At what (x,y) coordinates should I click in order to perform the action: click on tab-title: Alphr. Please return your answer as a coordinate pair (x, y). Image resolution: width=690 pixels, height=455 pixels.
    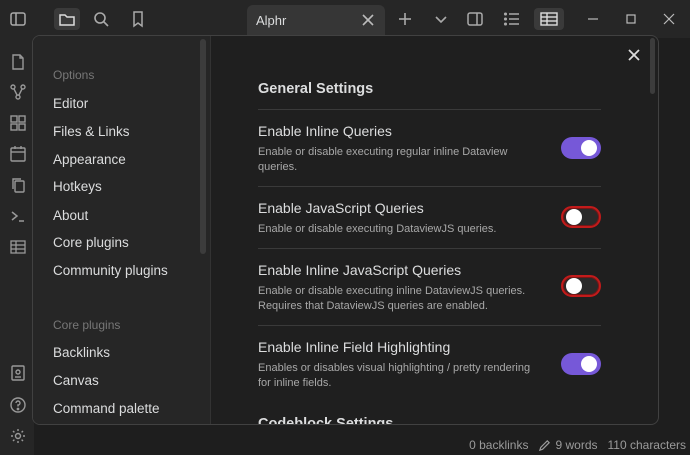
    Looking at the image, I should click on (271, 20).